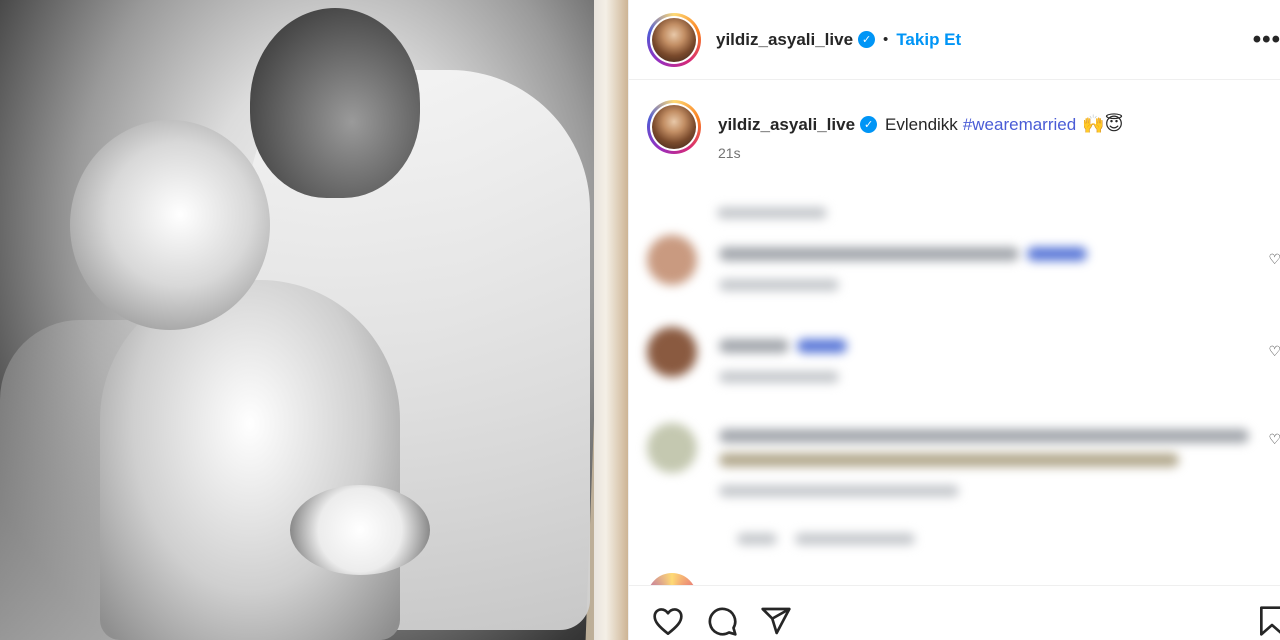 Image resolution: width=1280 pixels, height=640 pixels. I want to click on bookmark-icon, so click(1270, 621).